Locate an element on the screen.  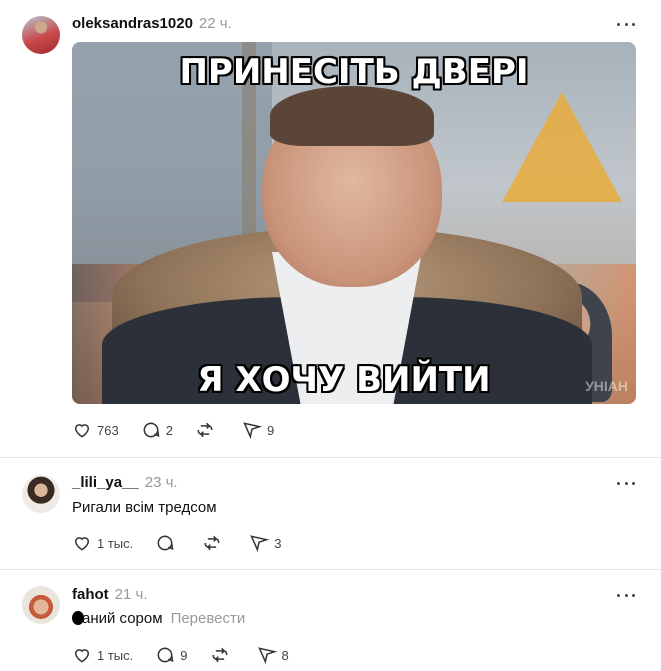
post-time: 22 ч. is located at coordinates (215, 23).